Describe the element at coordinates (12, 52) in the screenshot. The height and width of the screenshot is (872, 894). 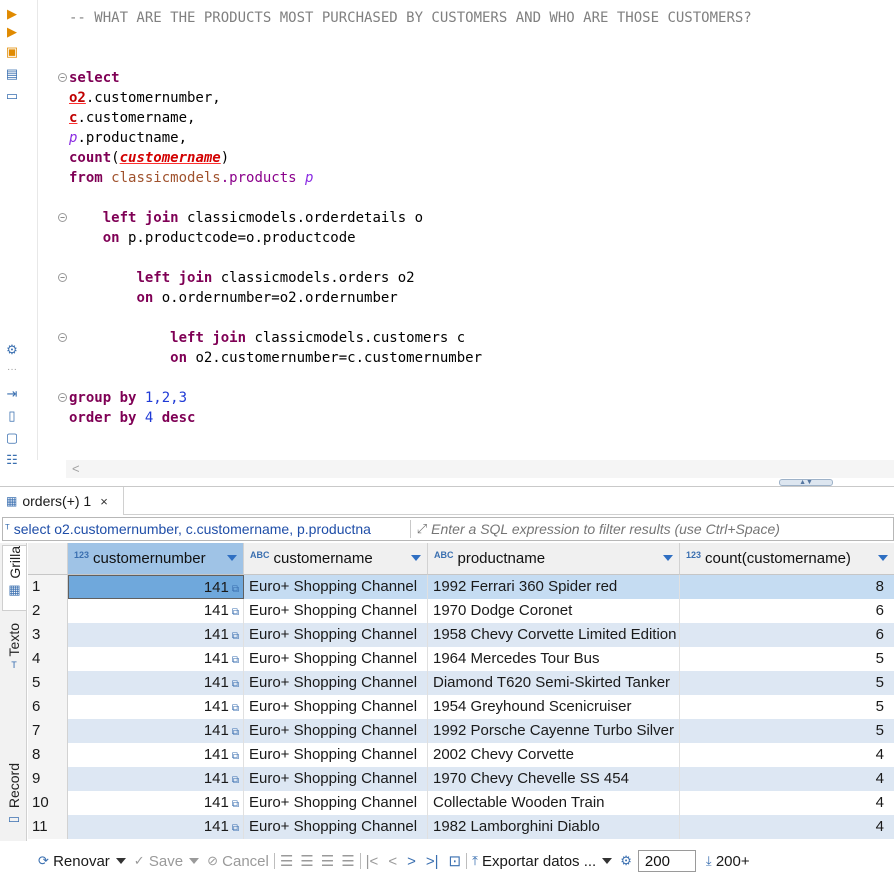
I see `explain-plan-icon: ▣` at that location.